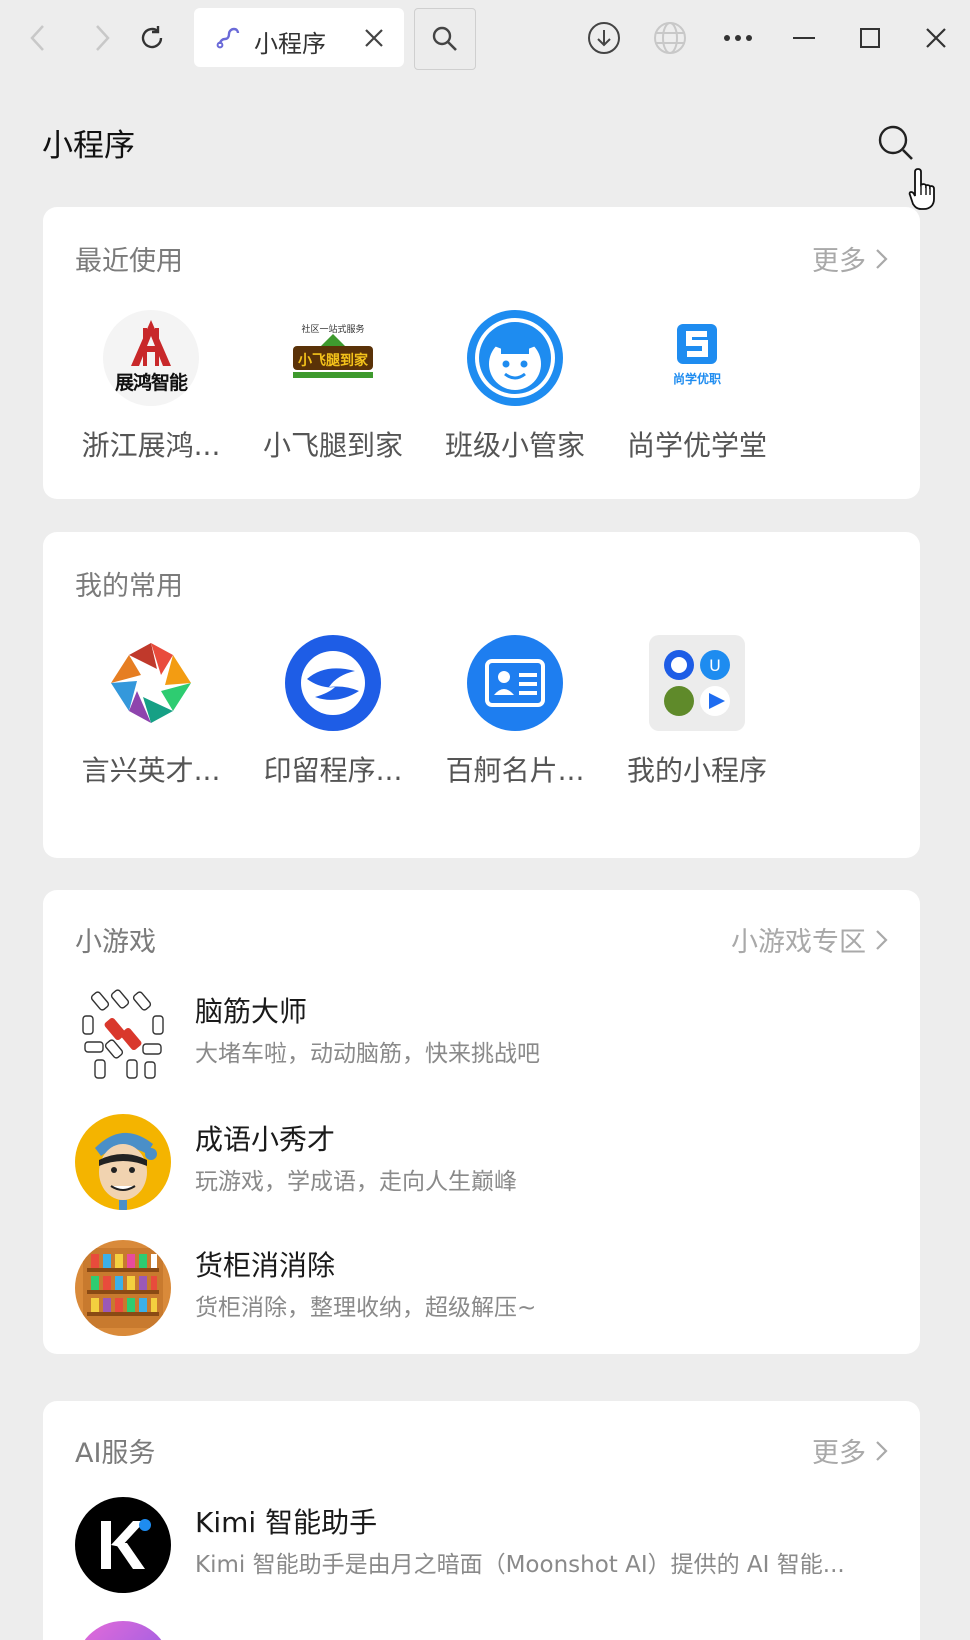 This screenshot has width=970, height=1640. Describe the element at coordinates (129, 586) in the screenshot. I see `frequent-title: 我的常用` at that location.